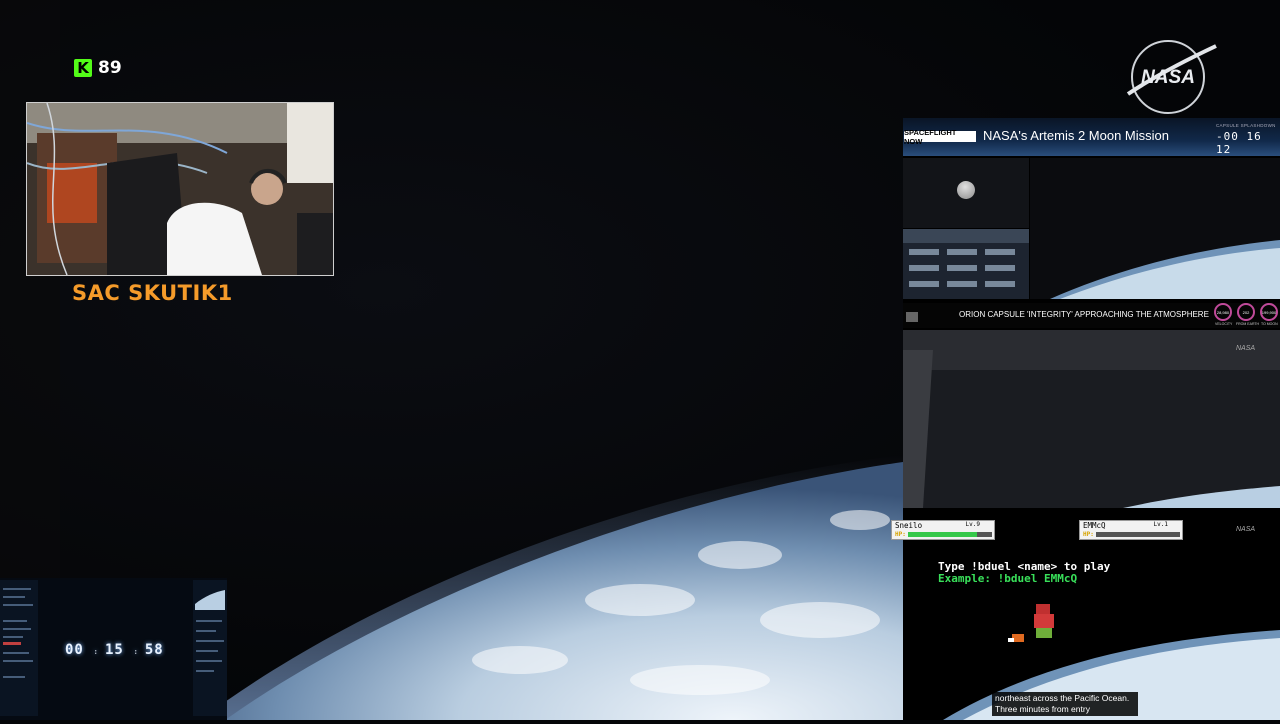 The height and width of the screenshot is (724, 1280). What do you see at coordinates (1008, 578) in the screenshot?
I see `game-example: Example: !bduel EMMcQ` at bounding box center [1008, 578].